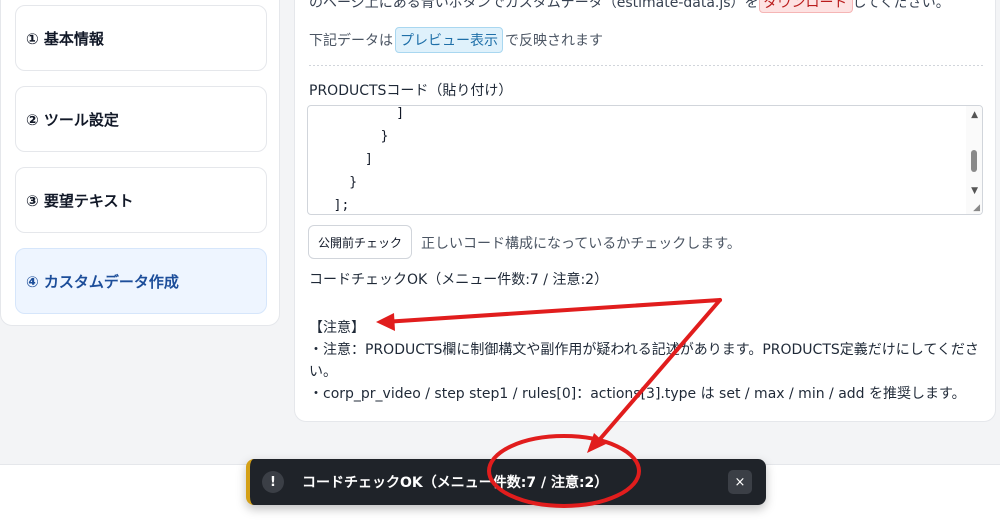 This screenshot has width=1000, height=520. I want to click on check-description: 正しいコード構成になっているかチェックします。, so click(581, 244).